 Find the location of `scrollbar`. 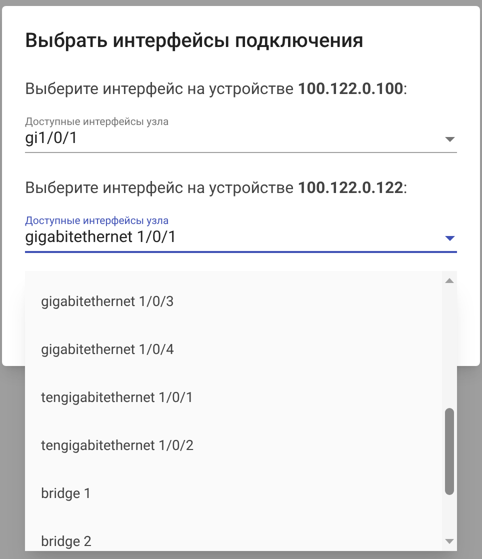

scrollbar is located at coordinates (449, 411).